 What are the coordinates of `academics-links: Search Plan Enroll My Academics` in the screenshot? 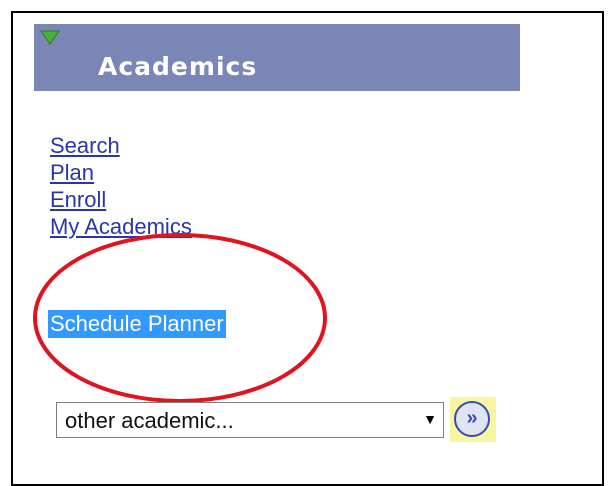 It's located at (121, 186).